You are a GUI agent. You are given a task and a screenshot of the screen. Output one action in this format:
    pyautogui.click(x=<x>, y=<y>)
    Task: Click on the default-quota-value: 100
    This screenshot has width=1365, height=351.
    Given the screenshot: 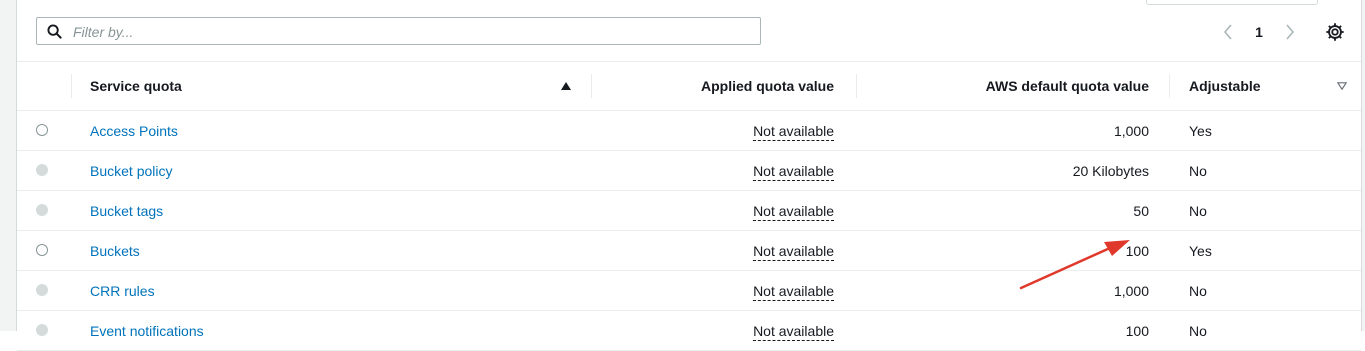 What is the action you would take?
    pyautogui.click(x=1137, y=250)
    